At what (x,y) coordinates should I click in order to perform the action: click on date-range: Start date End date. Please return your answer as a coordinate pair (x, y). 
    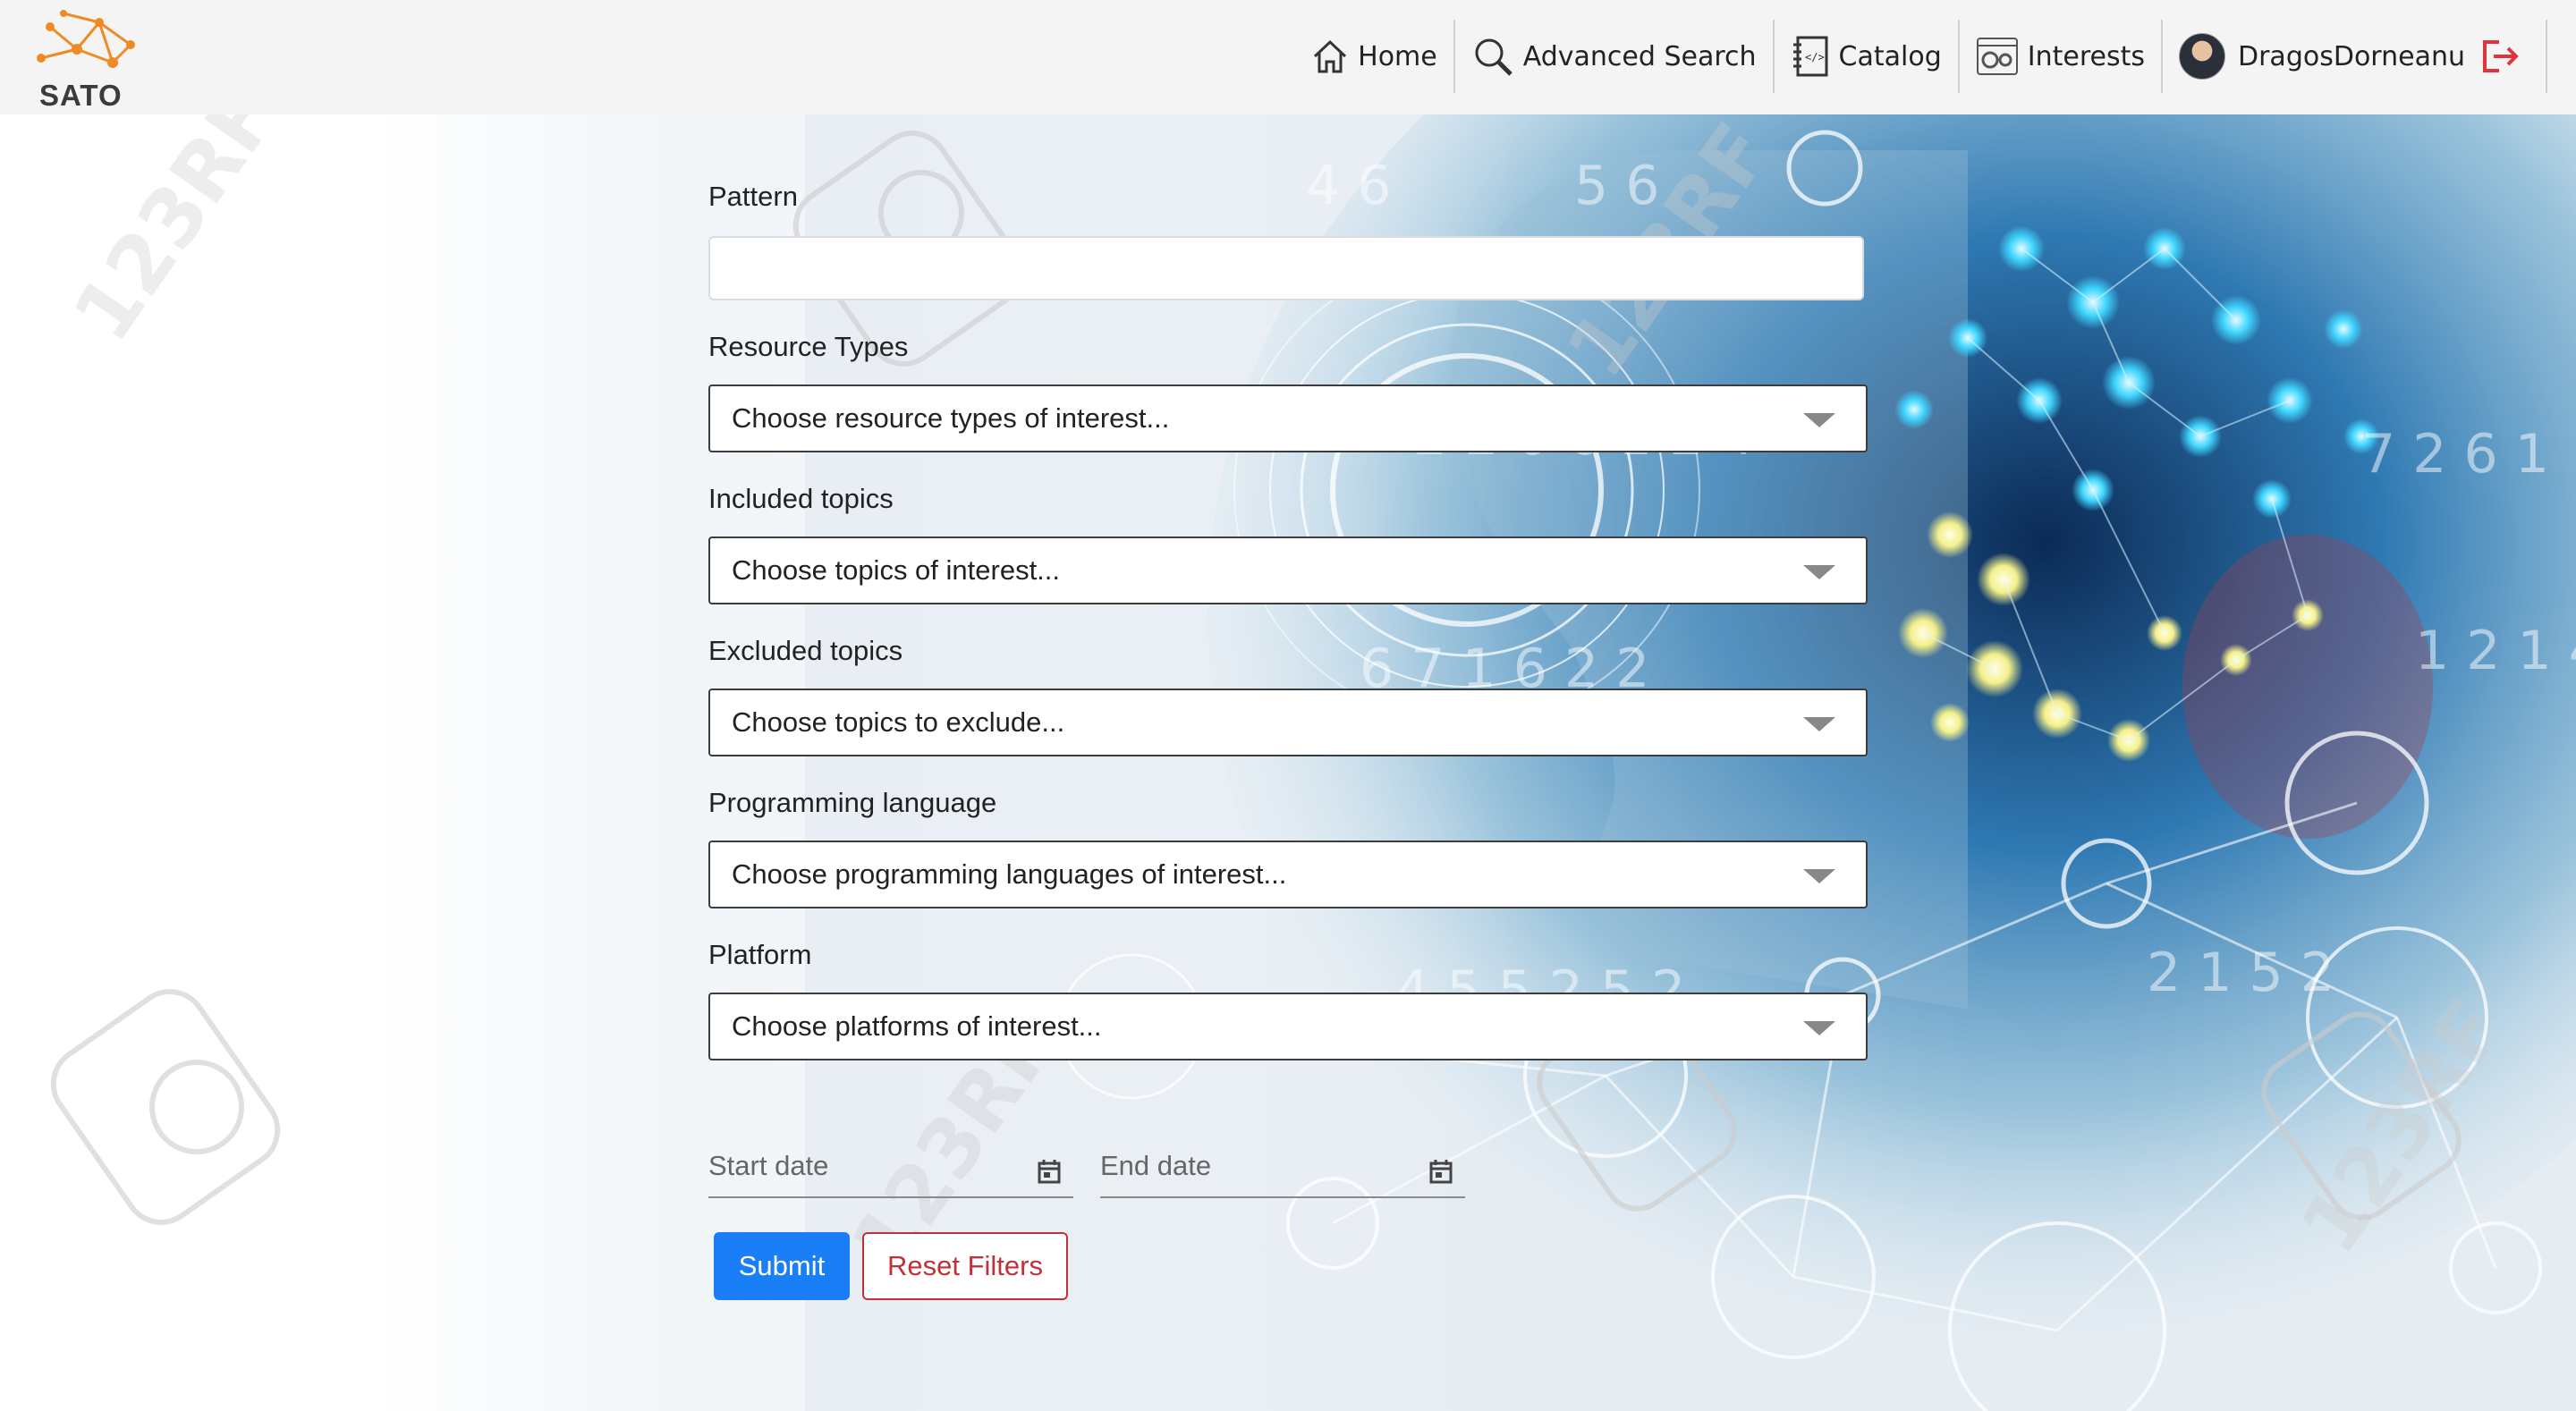
    Looking at the image, I should click on (1088, 1170).